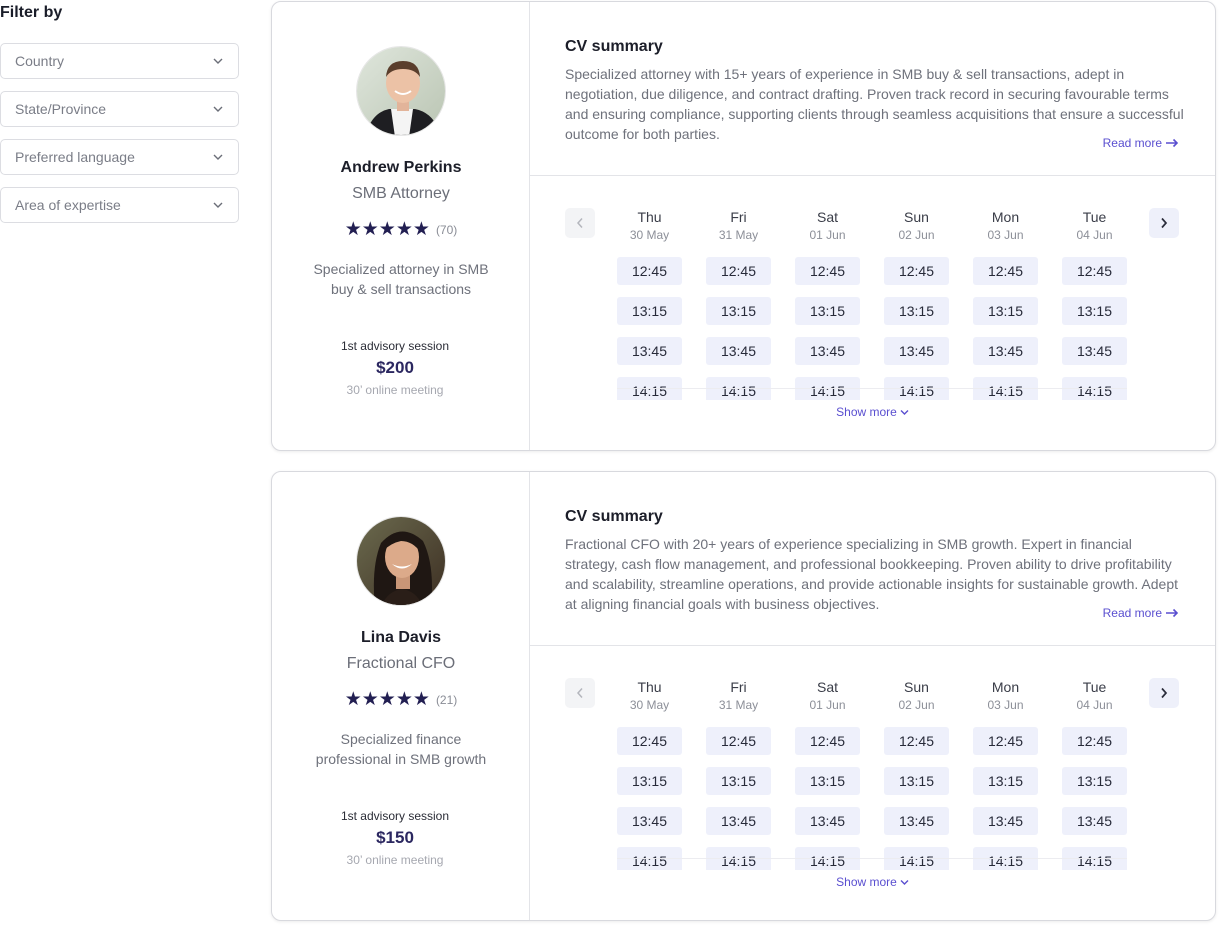  Describe the element at coordinates (401, 168) in the screenshot. I see `advisor-name: Andrew Perkins` at that location.